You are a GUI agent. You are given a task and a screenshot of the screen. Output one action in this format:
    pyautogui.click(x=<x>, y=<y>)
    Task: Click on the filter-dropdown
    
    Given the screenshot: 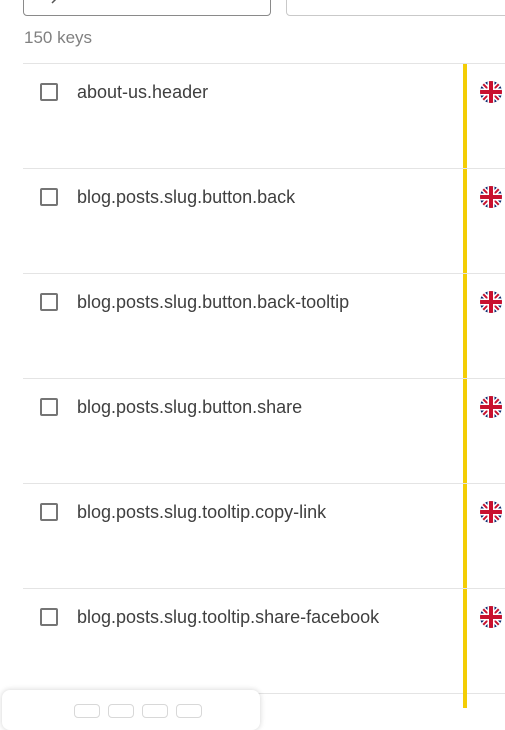 What is the action you would take?
    pyautogui.click(x=395, y=8)
    